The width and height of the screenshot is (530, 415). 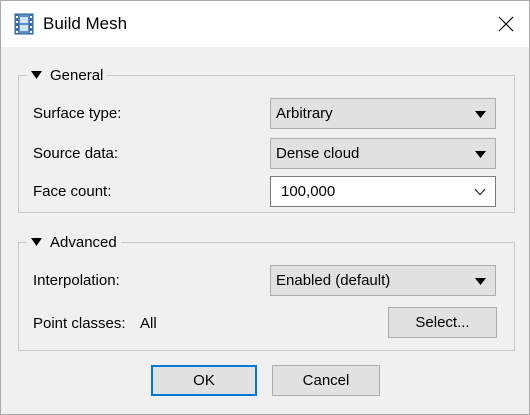 What do you see at coordinates (83, 242) in the screenshot?
I see `advanced-legend-label: Advanced` at bounding box center [83, 242].